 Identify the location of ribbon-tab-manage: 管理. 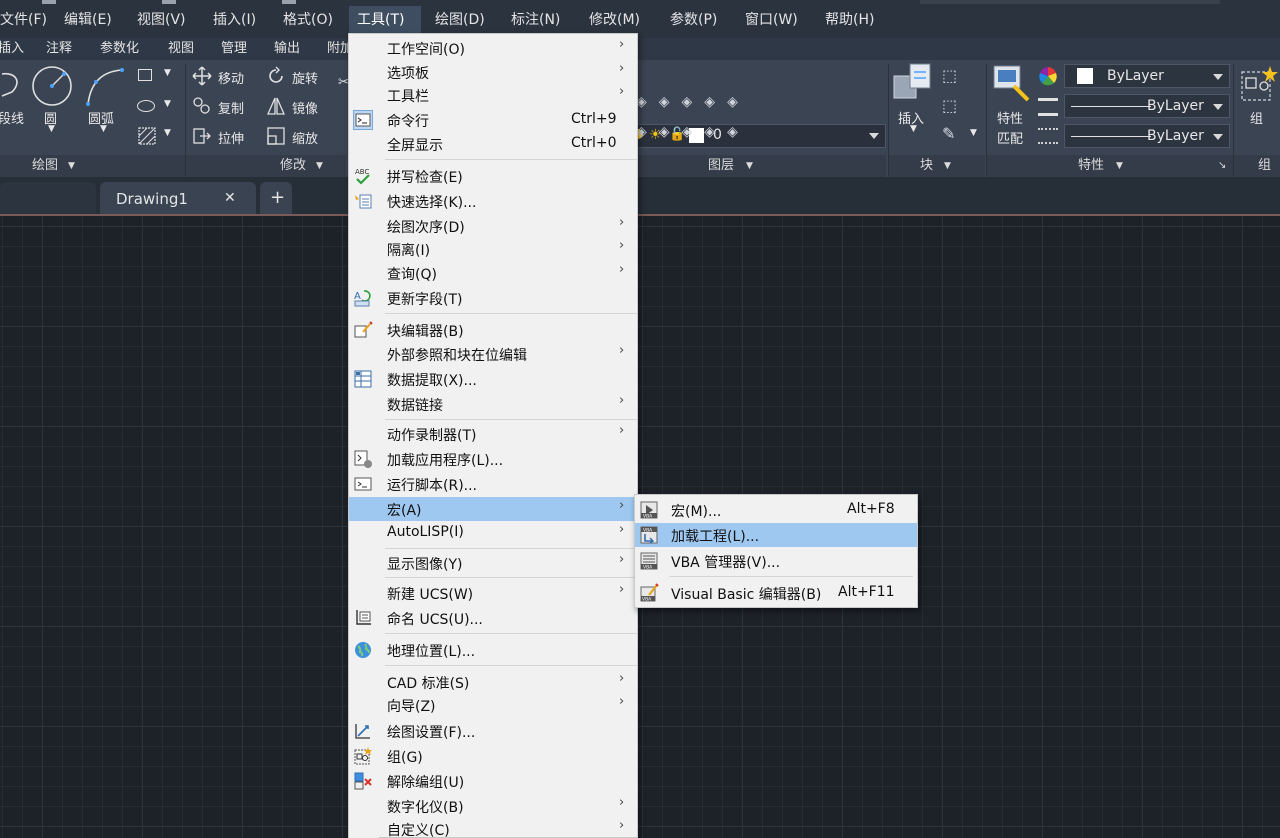
(234, 49).